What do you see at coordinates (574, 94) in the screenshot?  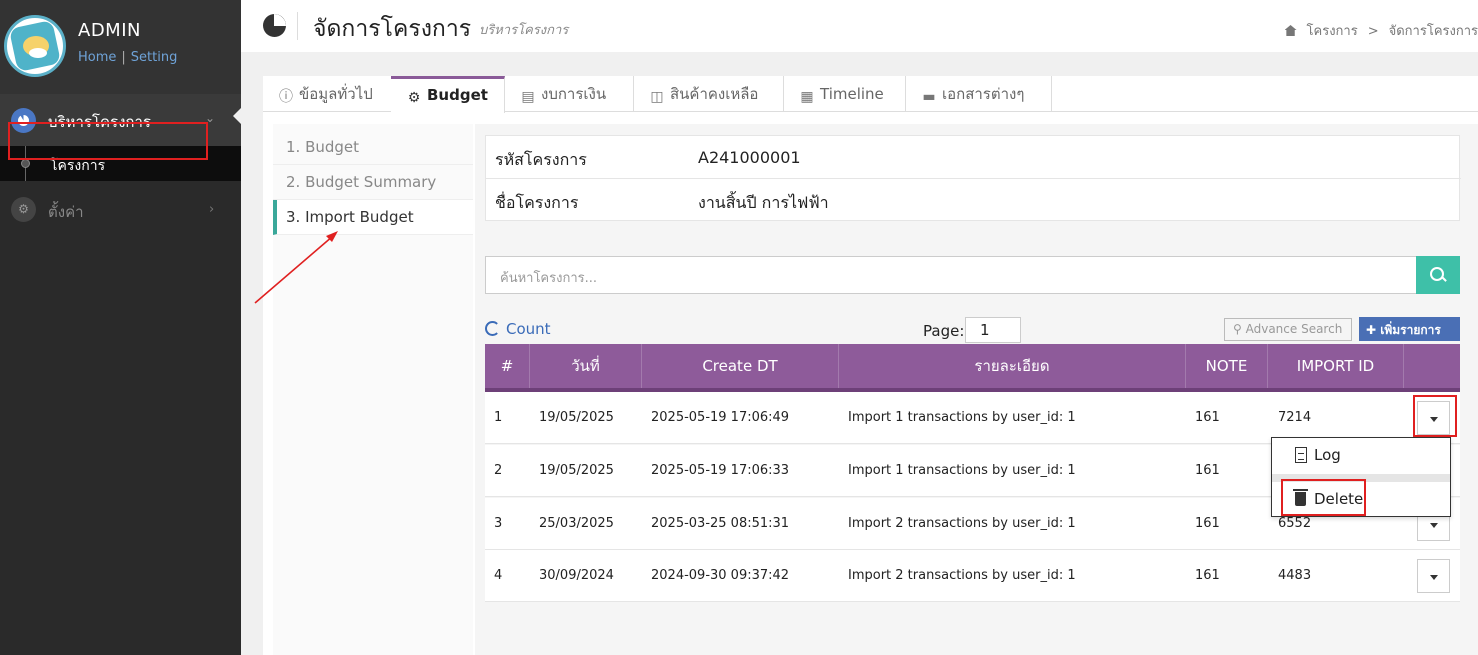 I see `tab-label: งบการเงิน` at bounding box center [574, 94].